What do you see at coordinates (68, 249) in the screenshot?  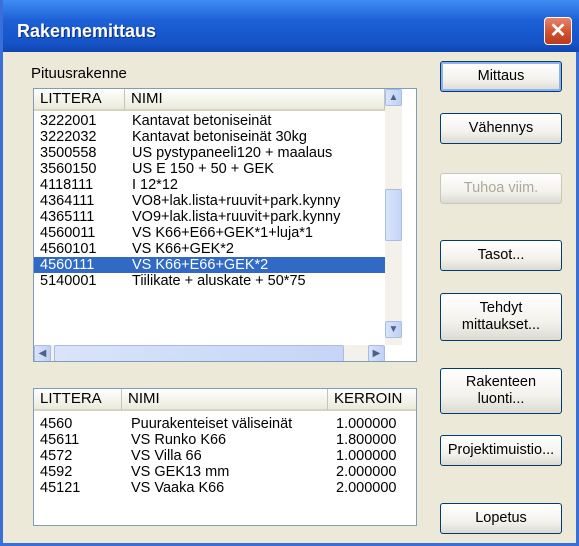 I see `row-code: 4560101` at bounding box center [68, 249].